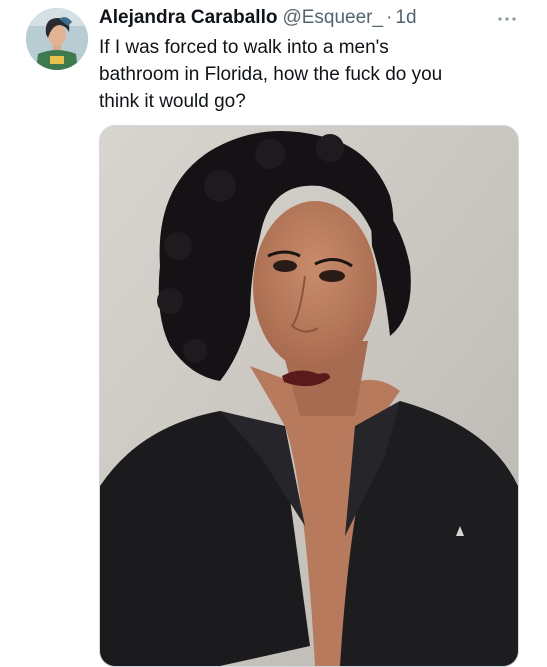  Describe the element at coordinates (405, 18) in the screenshot. I see `tweet-timestamp: 1d` at that location.